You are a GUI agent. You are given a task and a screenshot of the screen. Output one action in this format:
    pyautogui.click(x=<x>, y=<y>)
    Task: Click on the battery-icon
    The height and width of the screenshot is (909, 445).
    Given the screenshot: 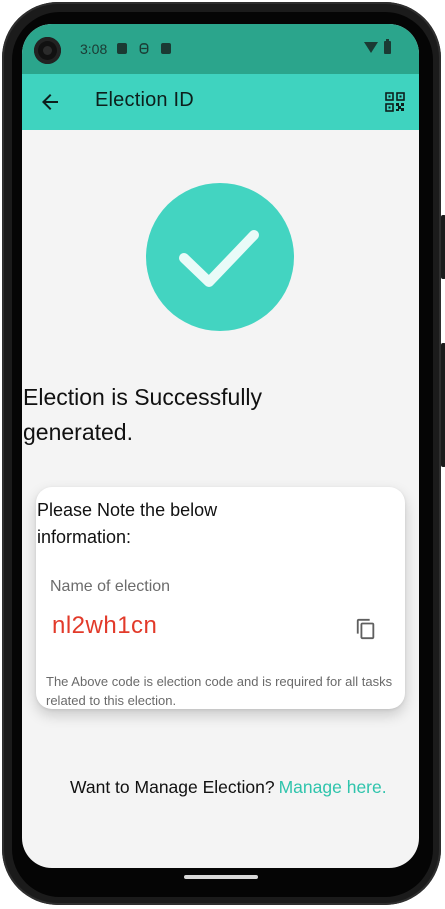 What is the action you would take?
    pyautogui.click(x=387, y=46)
    